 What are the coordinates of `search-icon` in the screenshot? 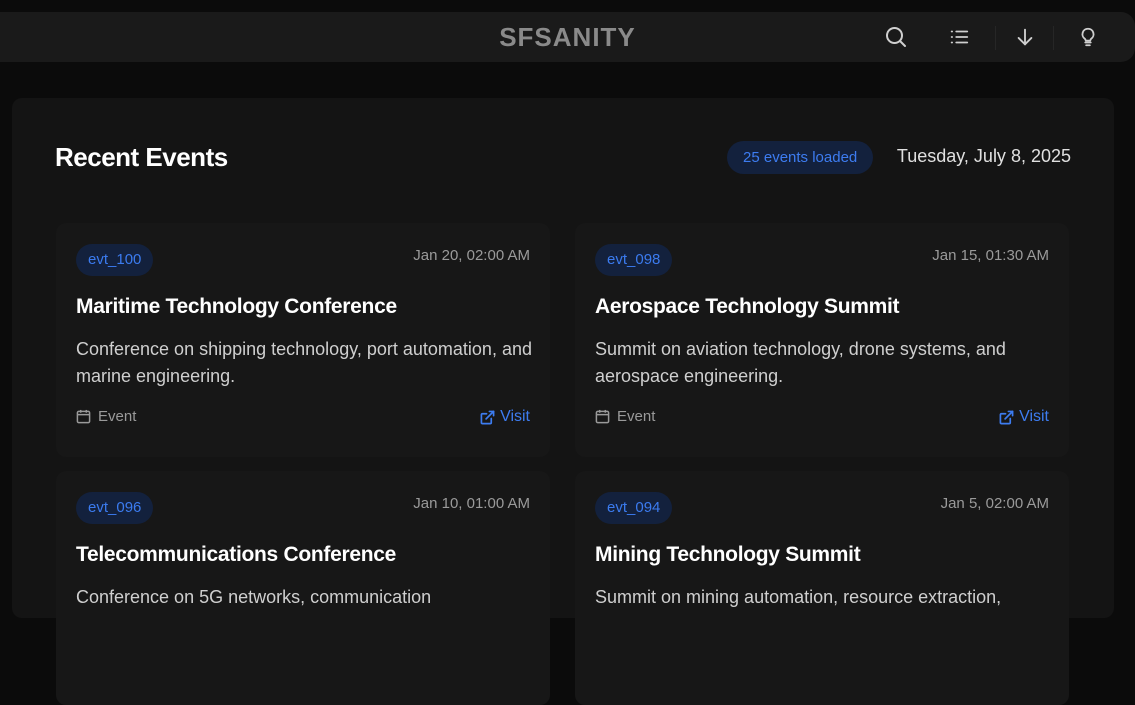 It's located at (896, 37).